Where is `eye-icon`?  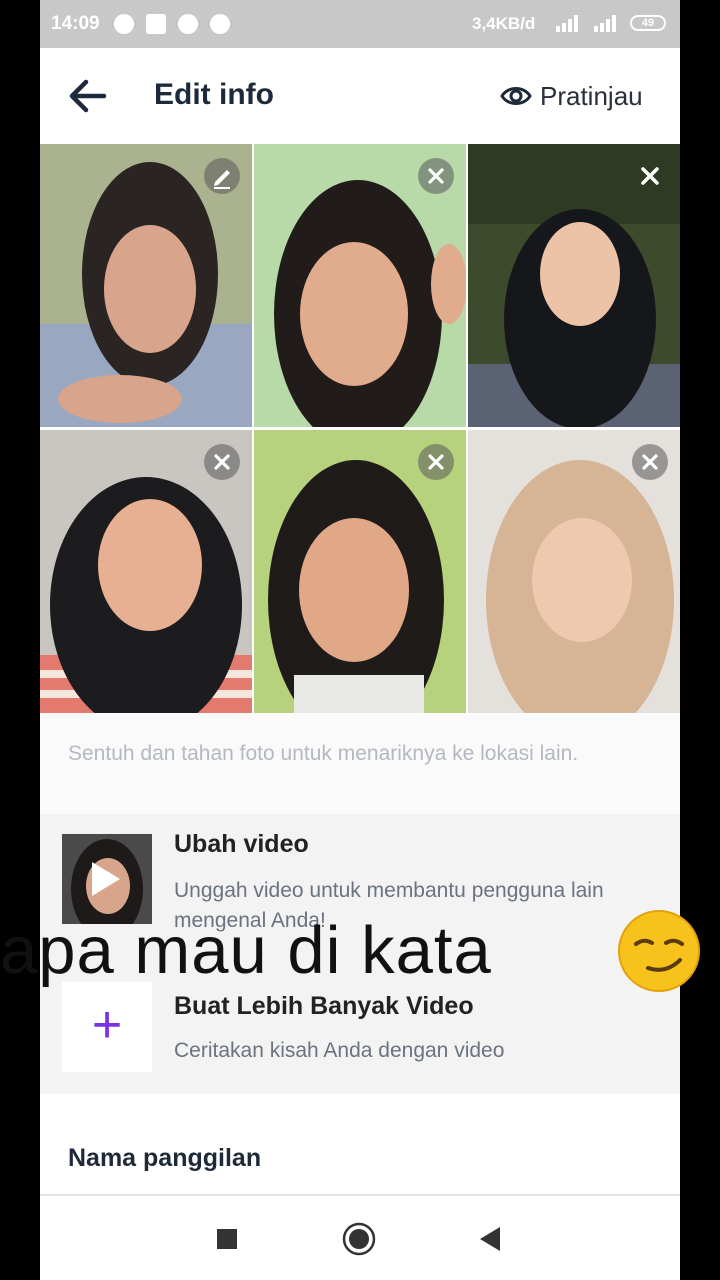 eye-icon is located at coordinates (516, 96).